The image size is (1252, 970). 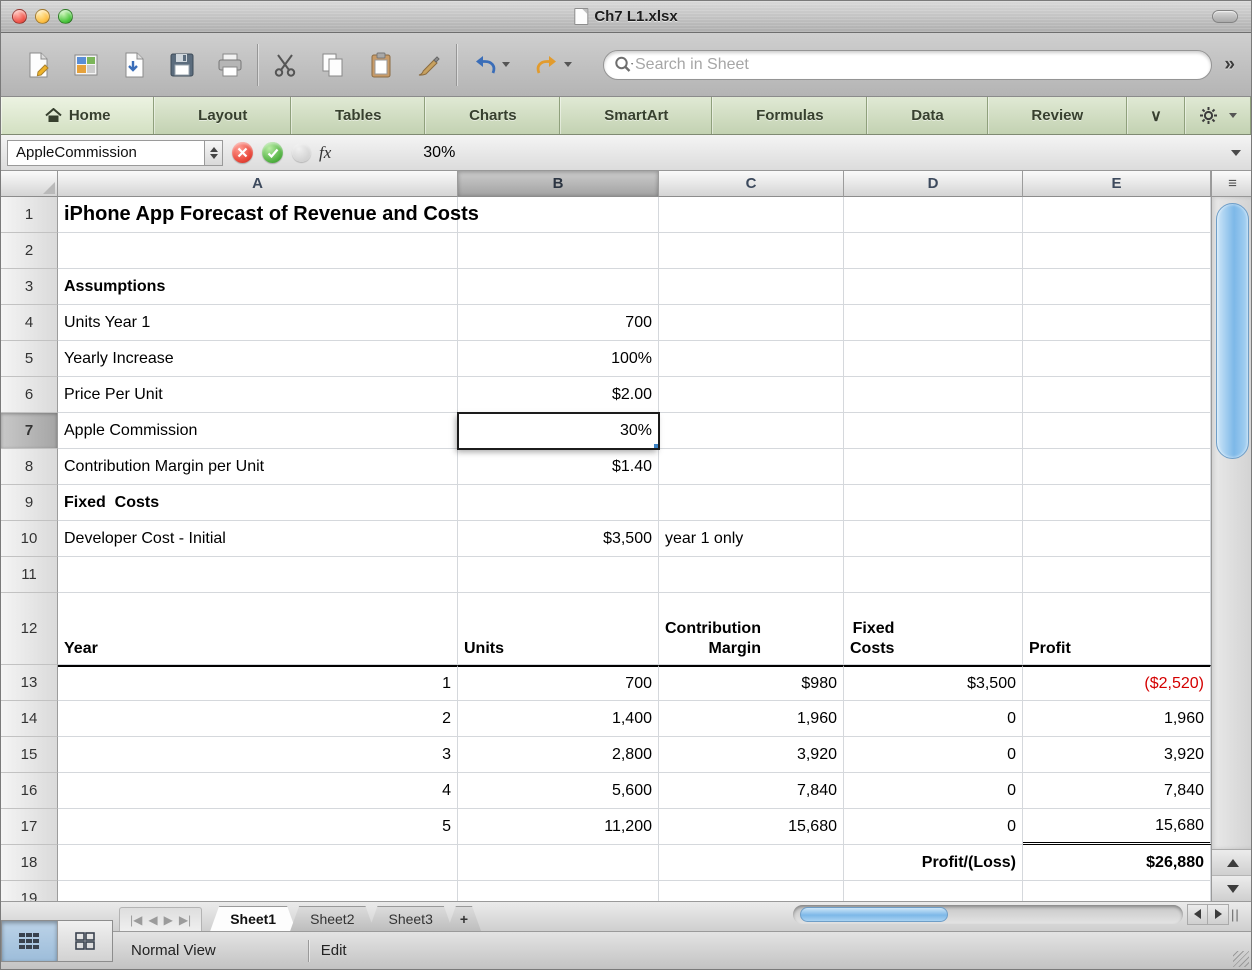 What do you see at coordinates (29, 539) in the screenshot?
I see `row-header-10: 10` at bounding box center [29, 539].